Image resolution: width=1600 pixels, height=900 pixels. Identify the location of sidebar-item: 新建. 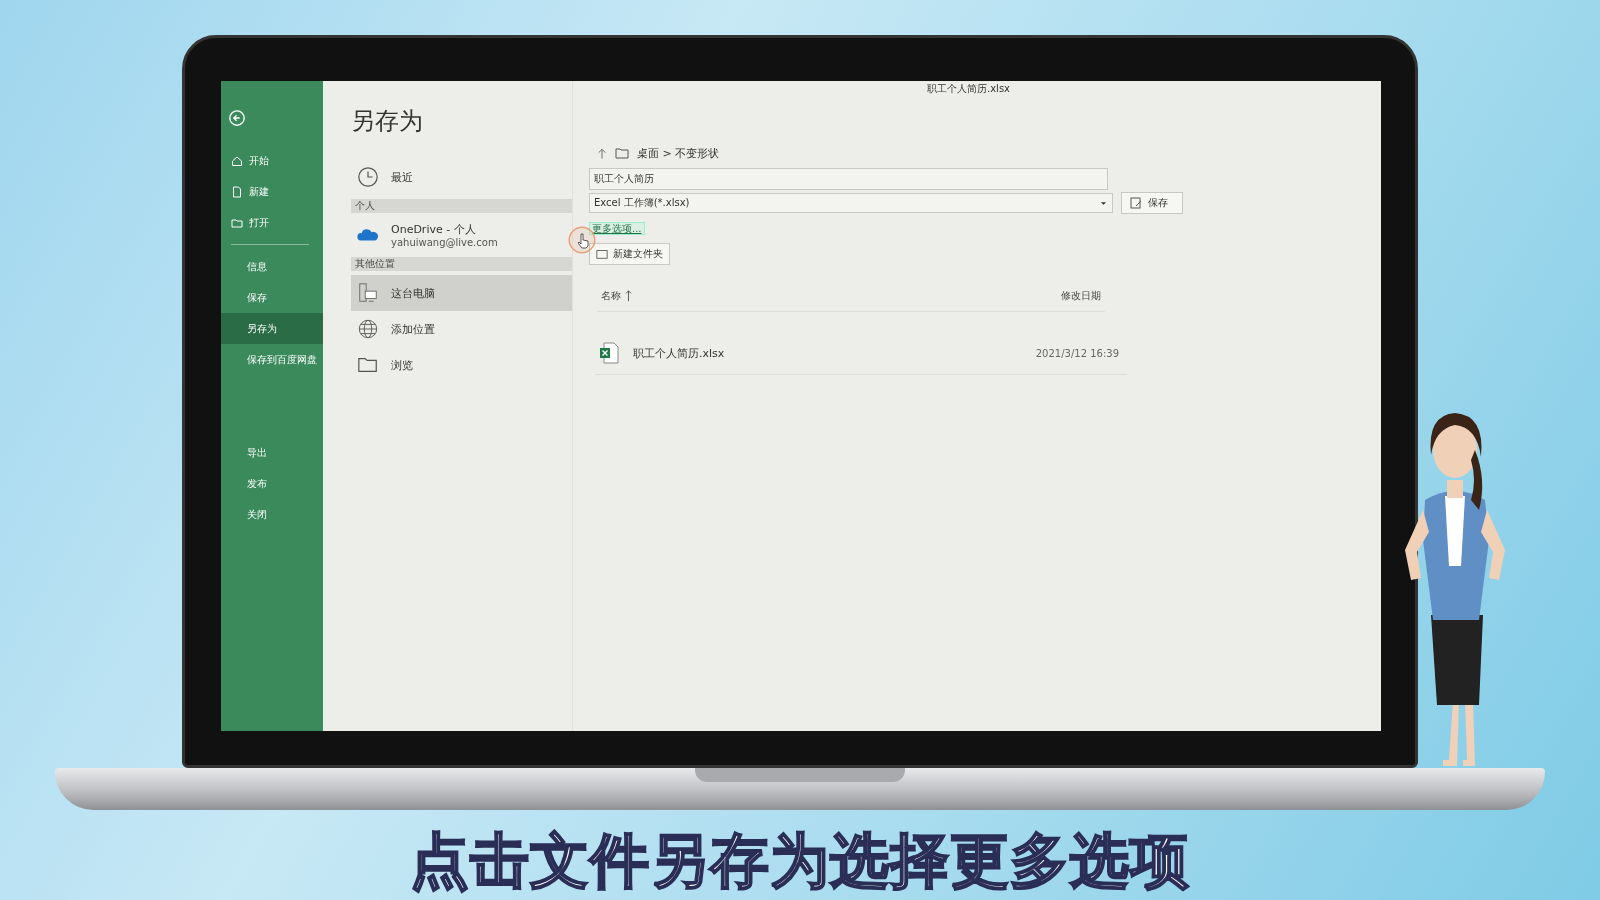
(272, 191).